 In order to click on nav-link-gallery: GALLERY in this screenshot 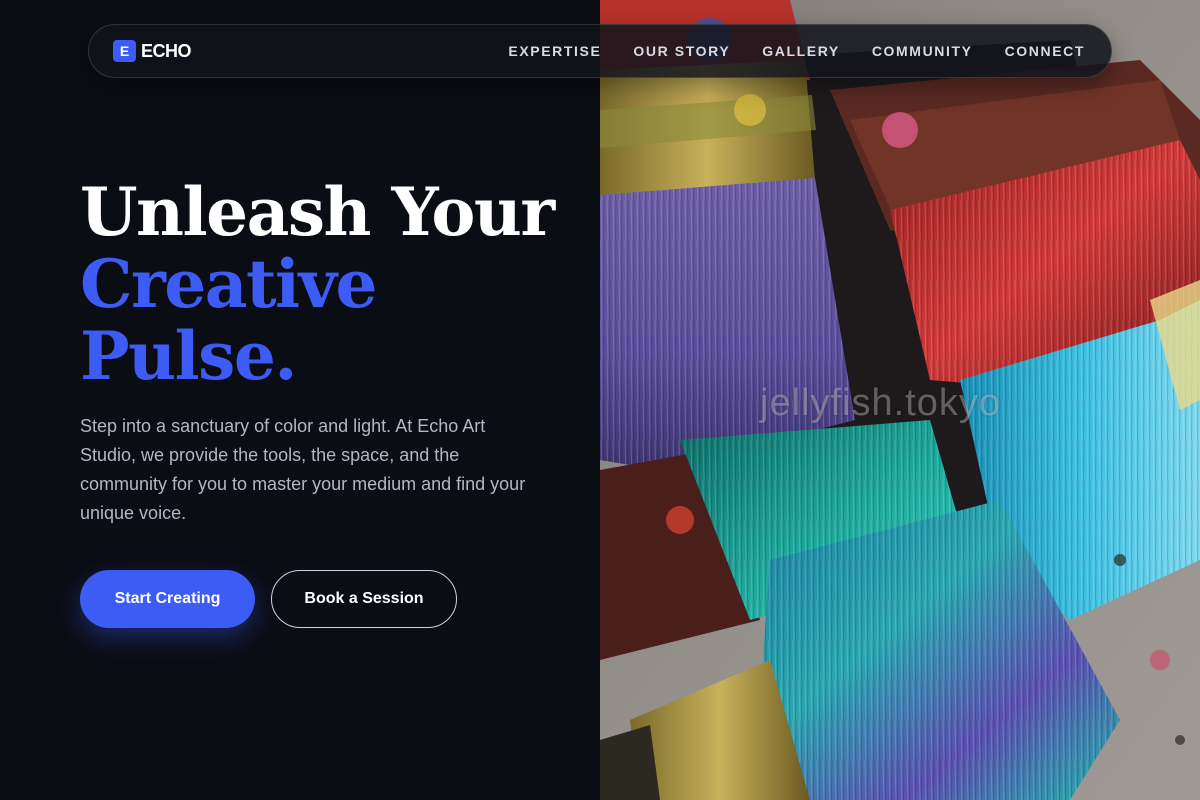, I will do `click(801, 51)`.